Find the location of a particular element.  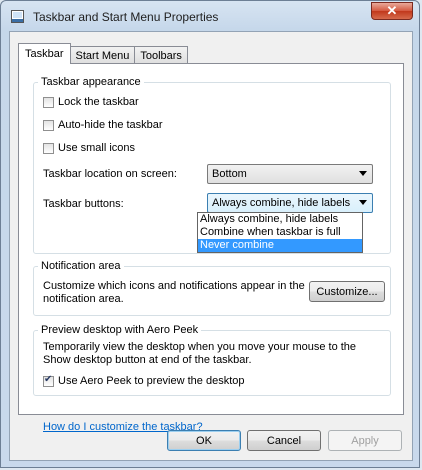

taskbar-location-select: Bottom is located at coordinates (290, 174).